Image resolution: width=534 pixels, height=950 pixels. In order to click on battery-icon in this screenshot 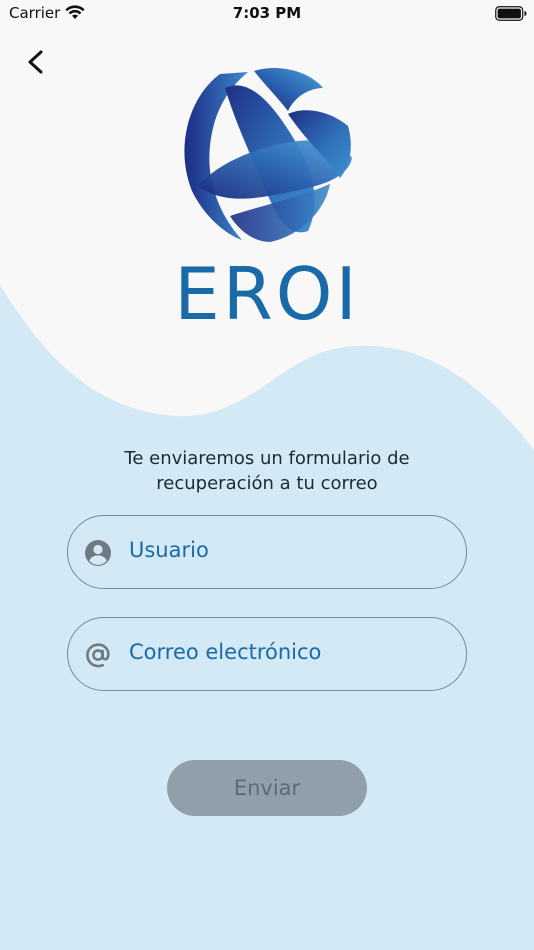, I will do `click(511, 13)`.